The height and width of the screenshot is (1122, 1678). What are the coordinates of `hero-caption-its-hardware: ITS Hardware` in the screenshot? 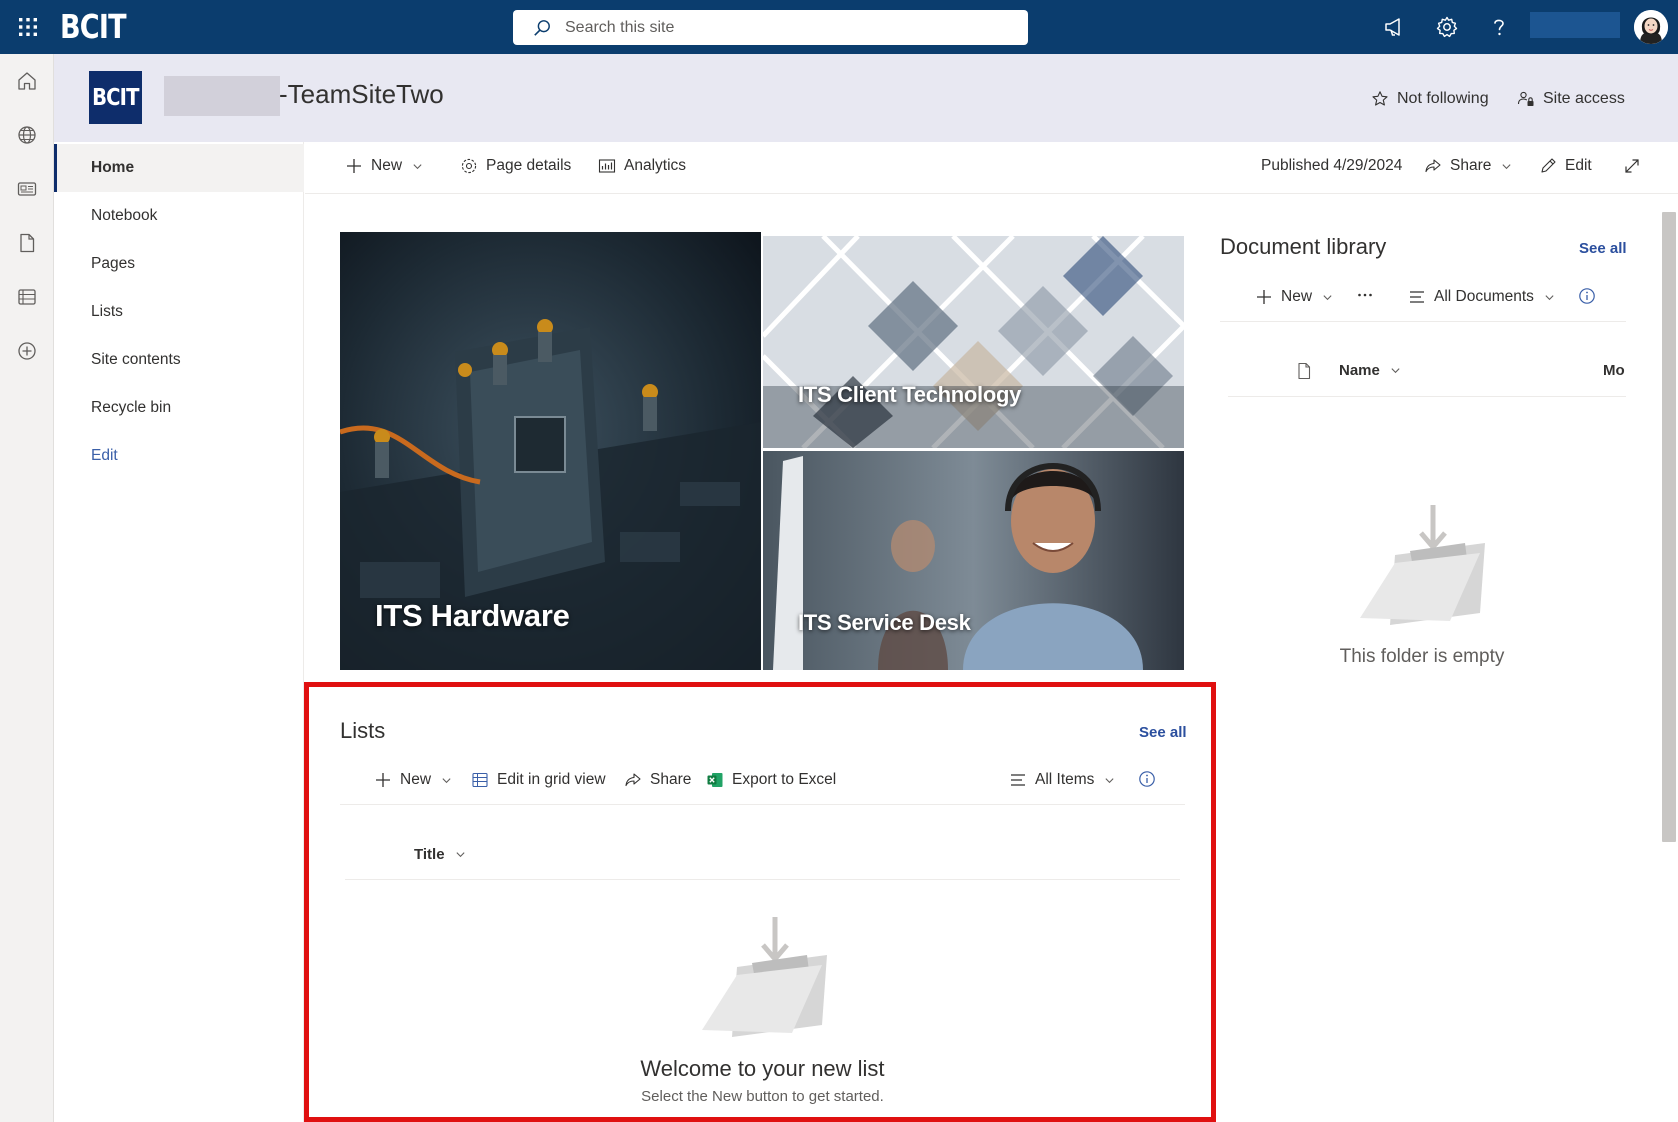 It's located at (472, 615).